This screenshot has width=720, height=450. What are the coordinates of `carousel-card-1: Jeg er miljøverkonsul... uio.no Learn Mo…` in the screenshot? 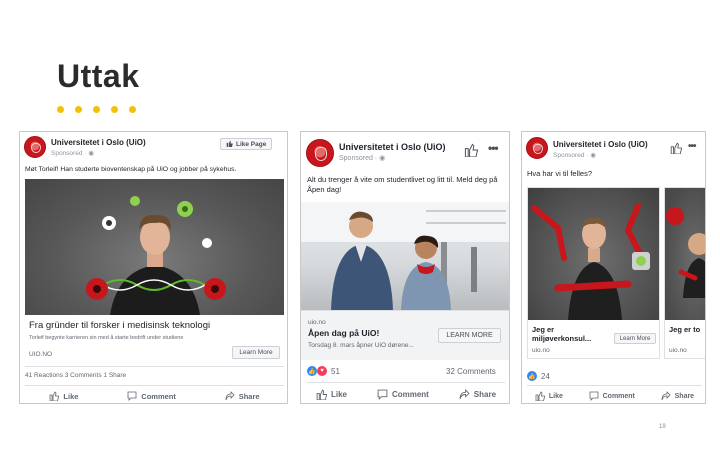 It's located at (593, 273).